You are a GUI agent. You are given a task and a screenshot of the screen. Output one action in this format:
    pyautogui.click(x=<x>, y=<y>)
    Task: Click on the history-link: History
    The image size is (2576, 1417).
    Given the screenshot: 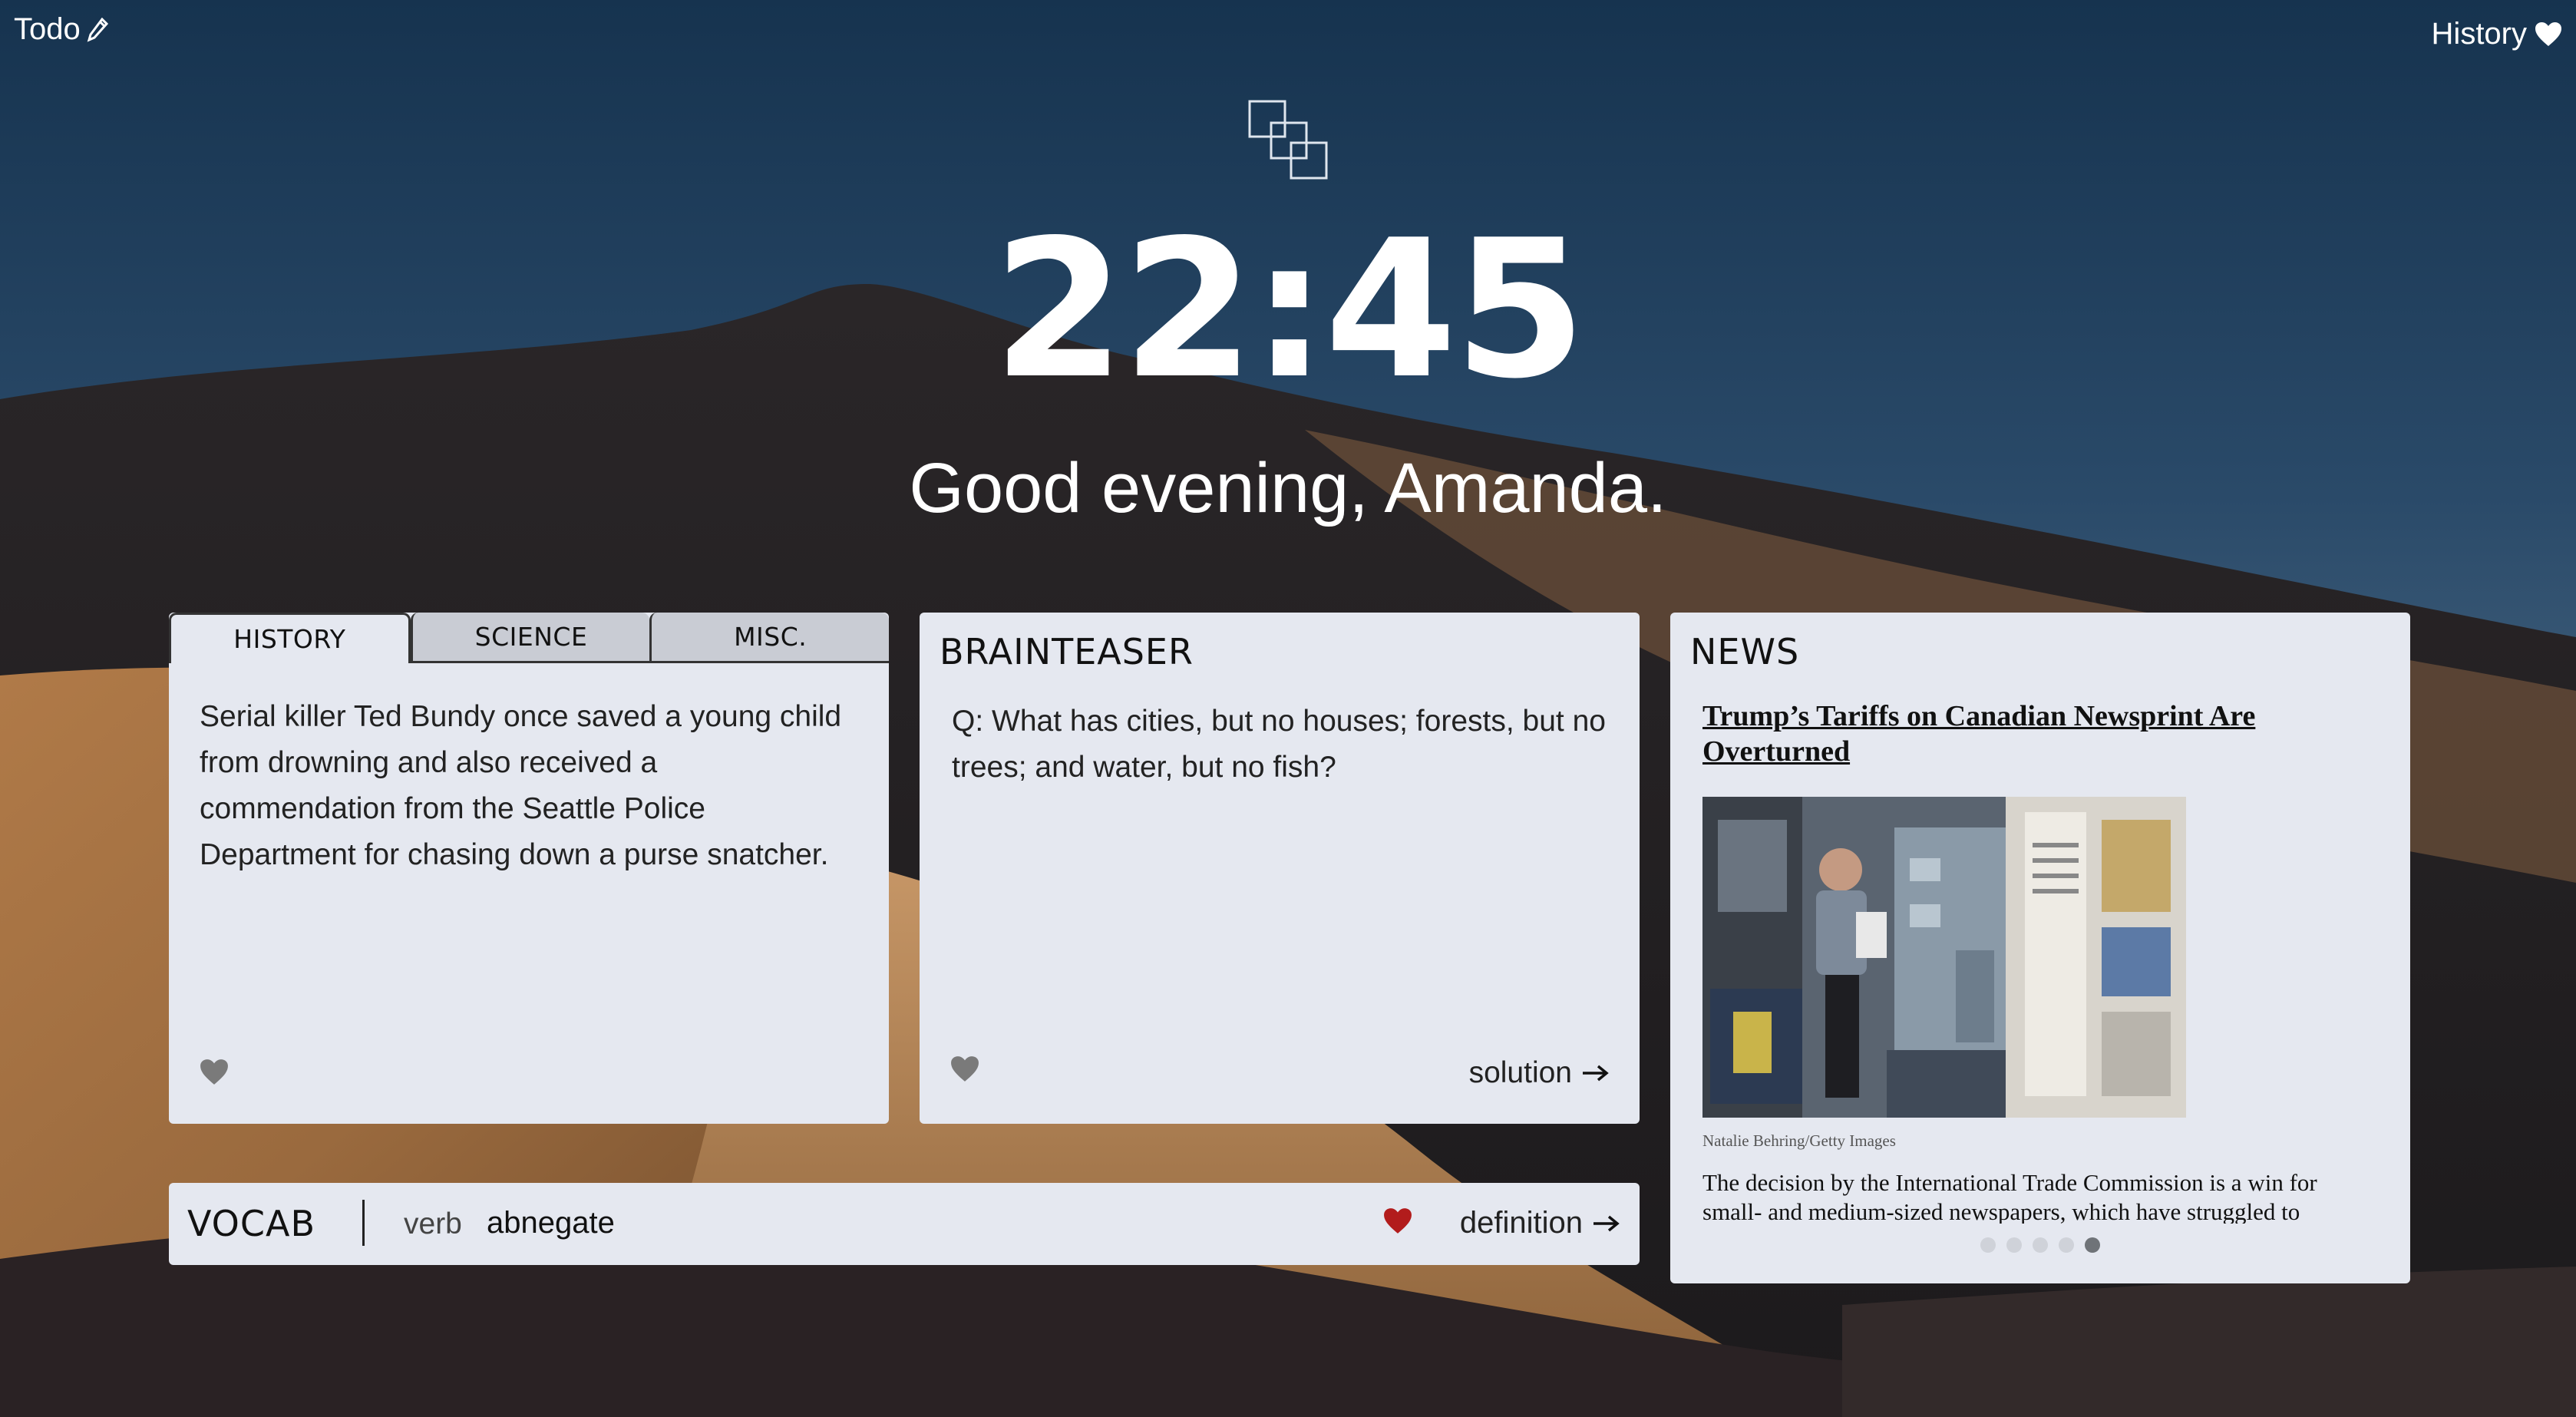 What is the action you would take?
    pyautogui.click(x=2497, y=34)
    